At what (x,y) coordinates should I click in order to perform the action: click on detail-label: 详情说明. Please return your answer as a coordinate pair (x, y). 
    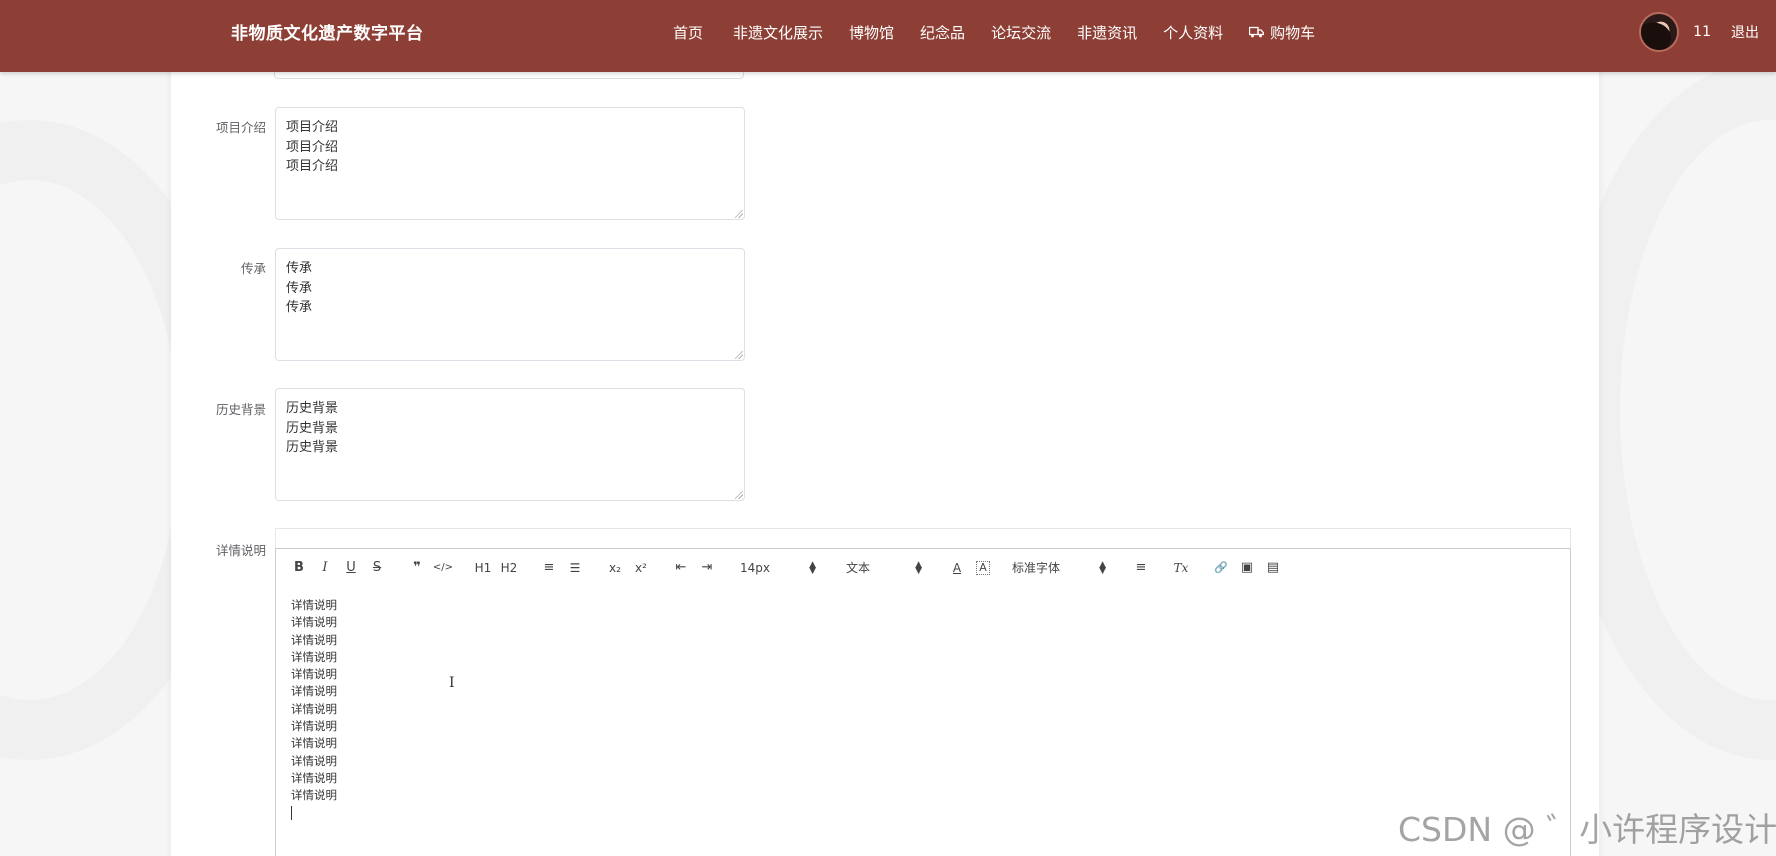
    Looking at the image, I should click on (240, 550).